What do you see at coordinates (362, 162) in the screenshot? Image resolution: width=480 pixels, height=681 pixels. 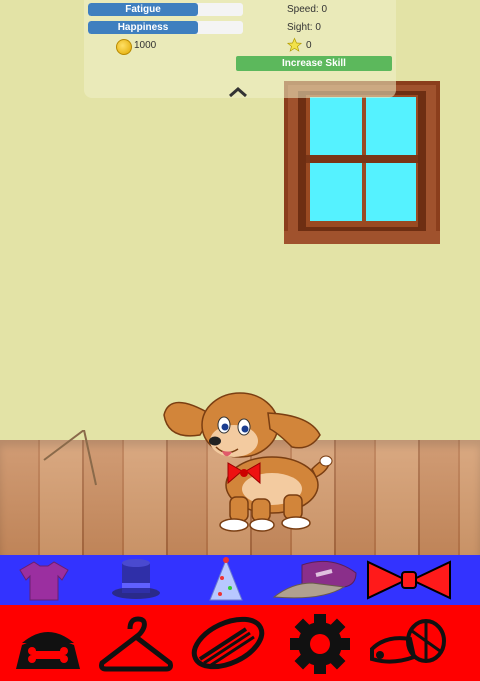 I see `room-window` at bounding box center [362, 162].